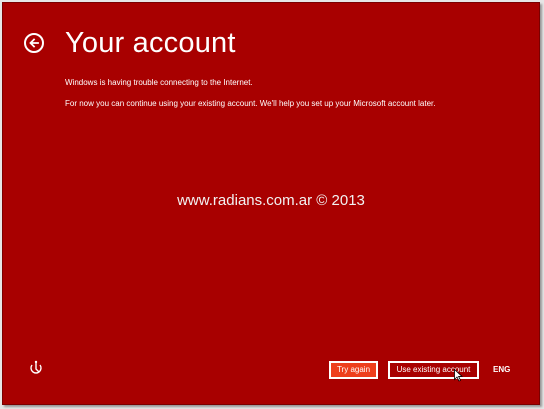  I want to click on page-title: Your account, so click(150, 43).